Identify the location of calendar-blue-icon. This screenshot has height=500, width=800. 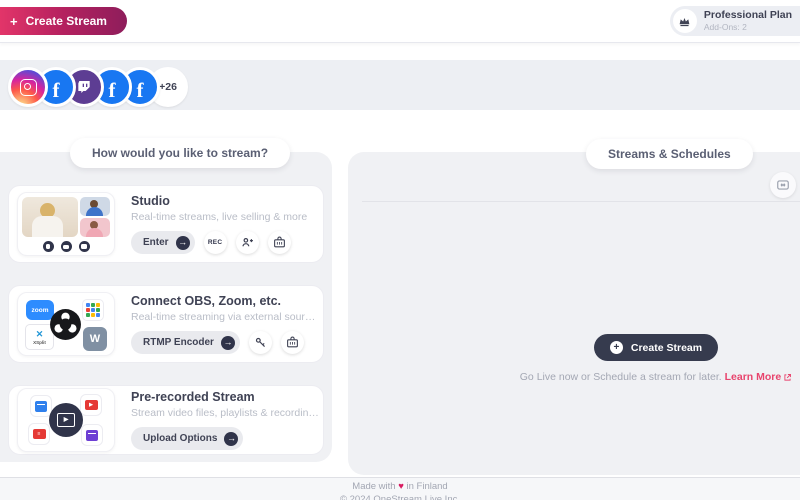
(41, 406).